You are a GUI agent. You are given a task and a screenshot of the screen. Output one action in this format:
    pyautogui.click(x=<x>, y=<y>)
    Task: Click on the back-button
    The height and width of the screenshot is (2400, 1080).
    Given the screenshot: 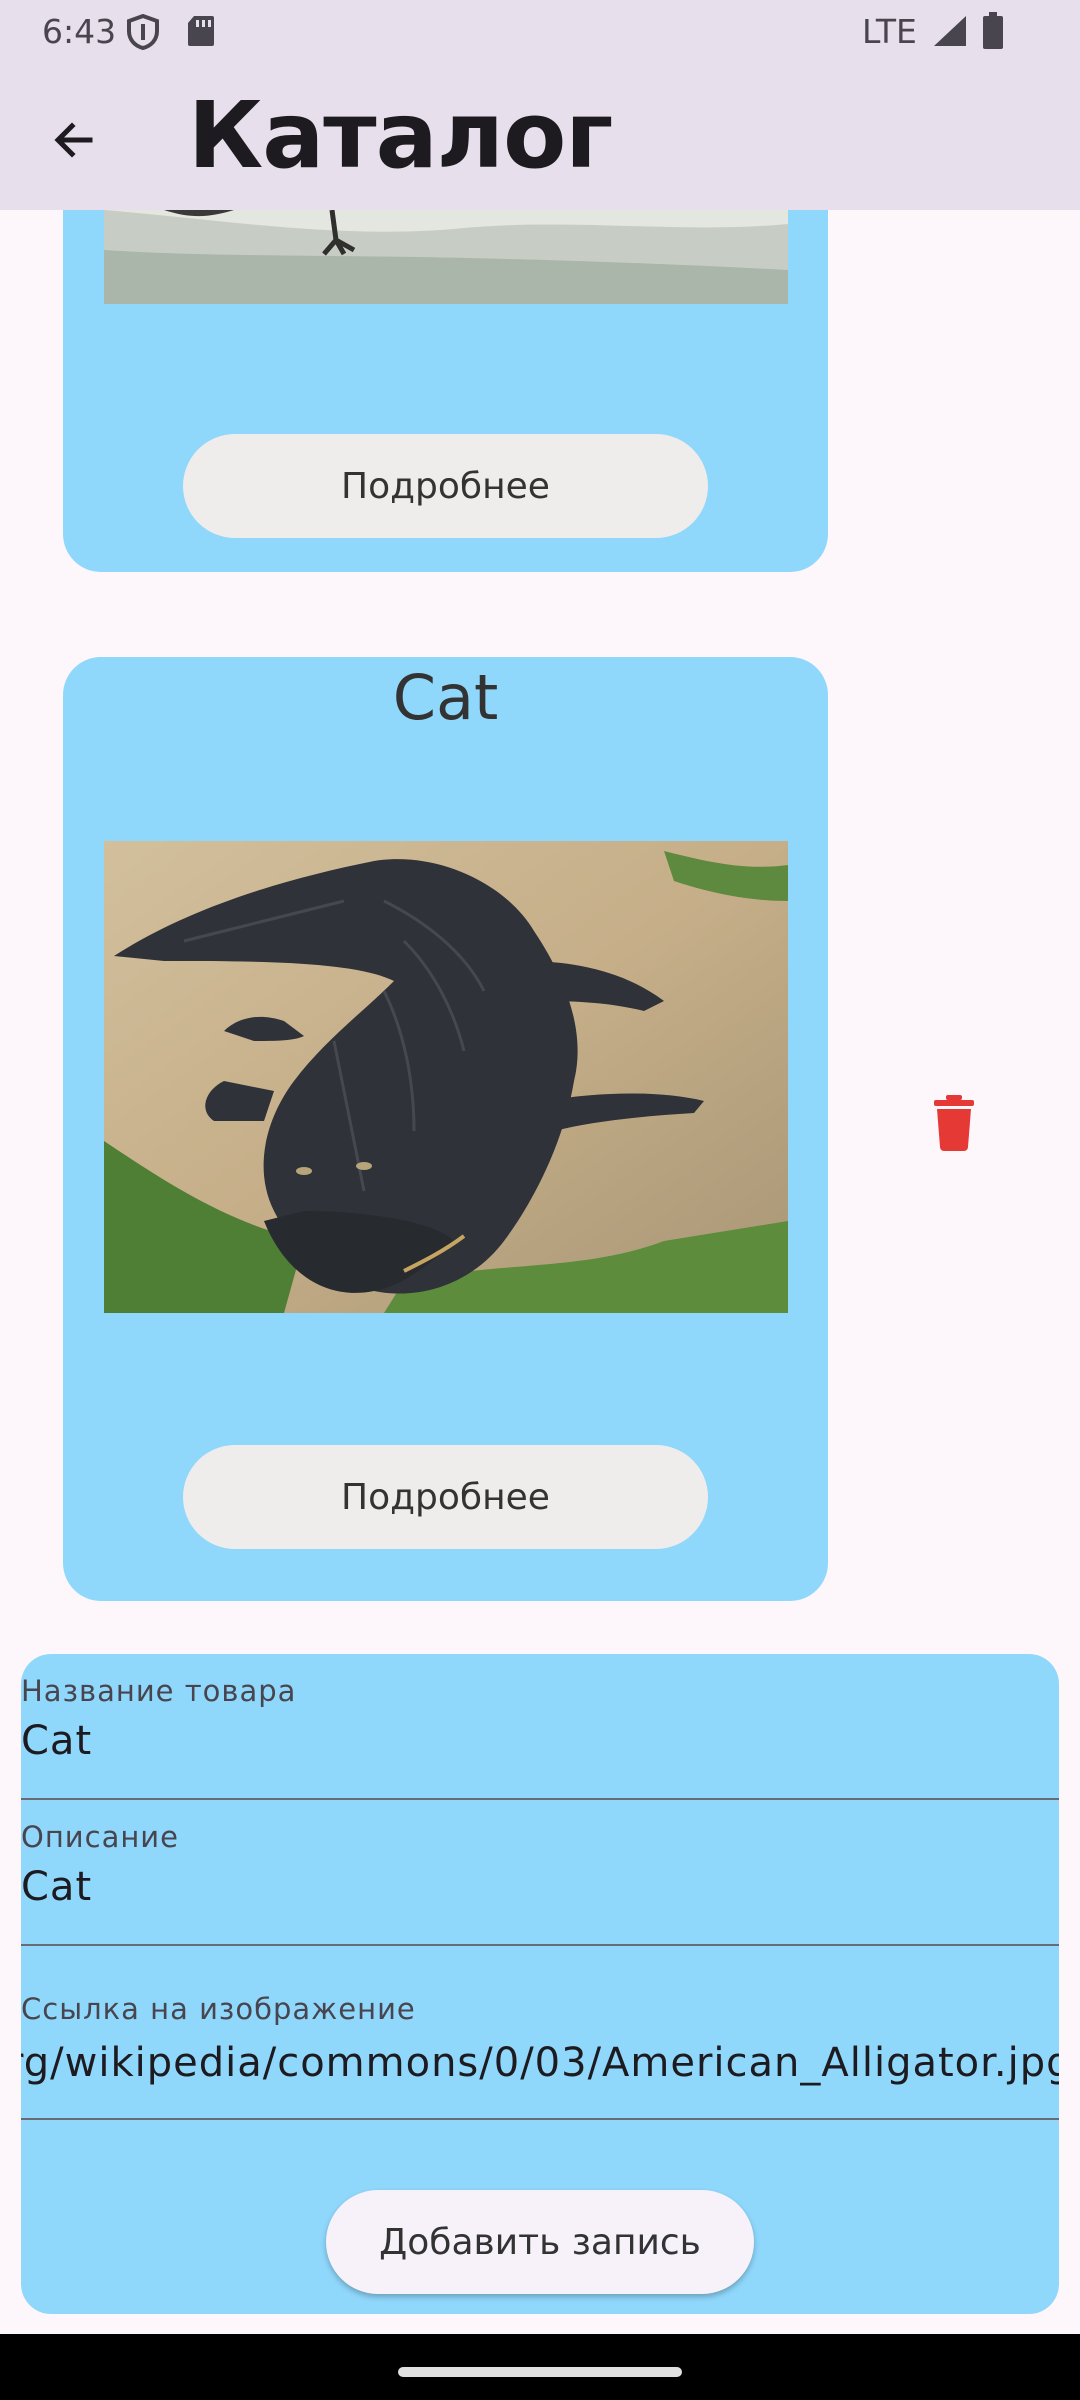 What is the action you would take?
    pyautogui.click(x=74, y=140)
    